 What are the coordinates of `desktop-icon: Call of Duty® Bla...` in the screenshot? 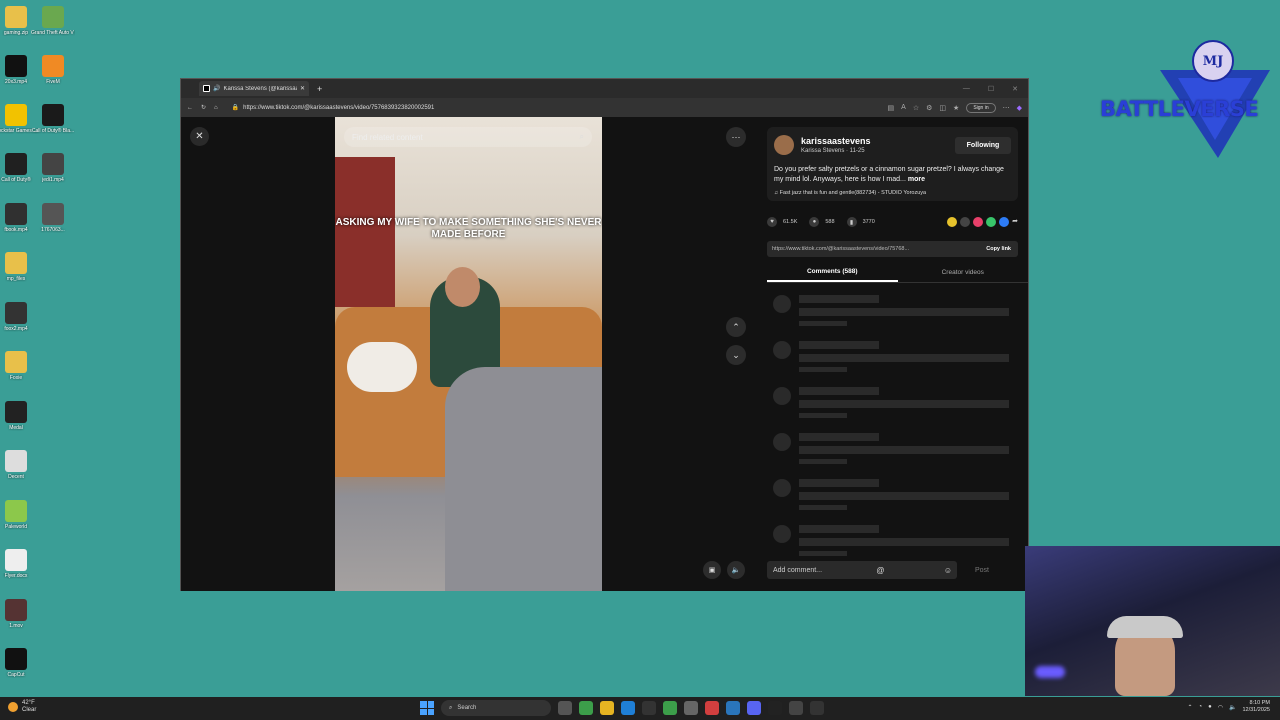 It's located at (53, 119).